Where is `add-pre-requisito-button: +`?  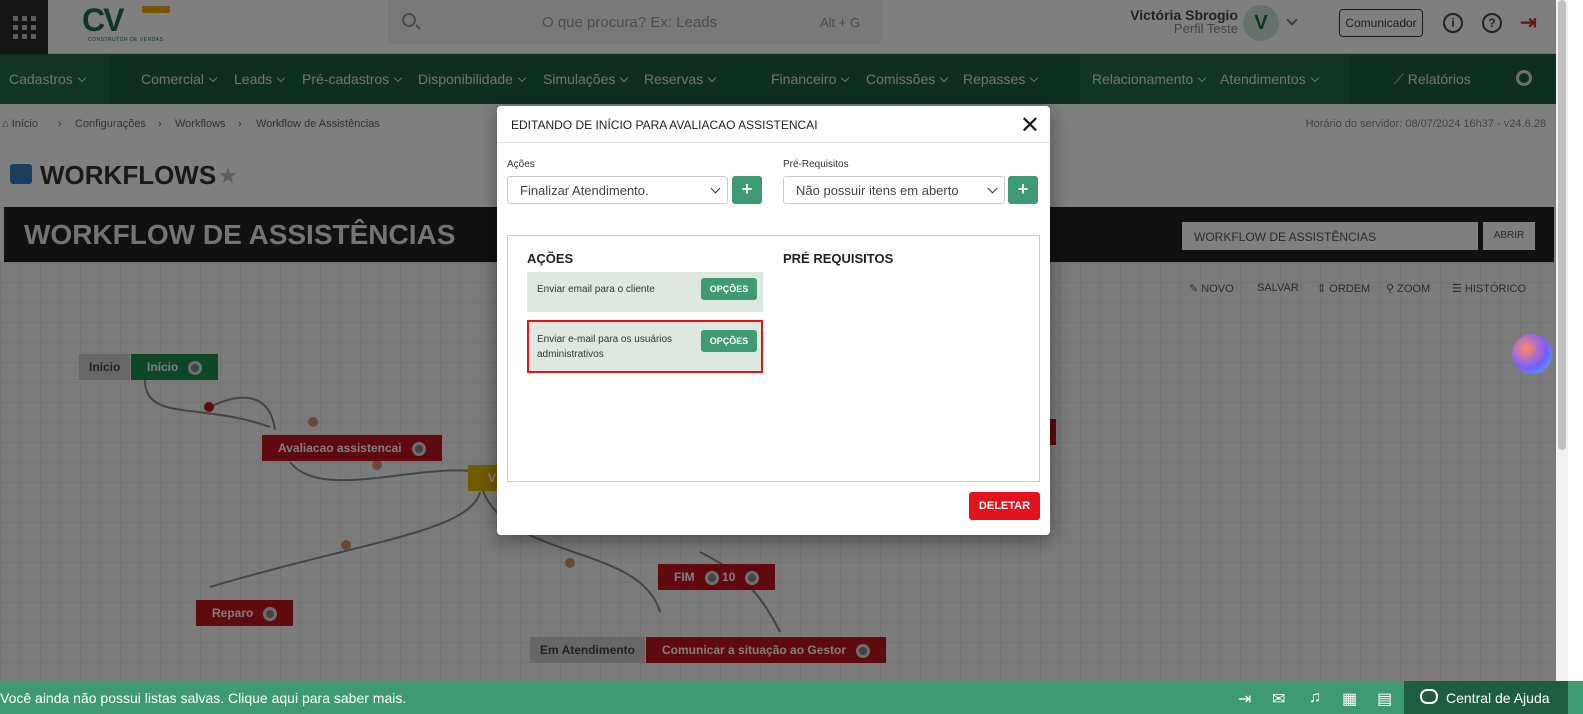
add-pre-requisito-button: + is located at coordinates (1023, 190).